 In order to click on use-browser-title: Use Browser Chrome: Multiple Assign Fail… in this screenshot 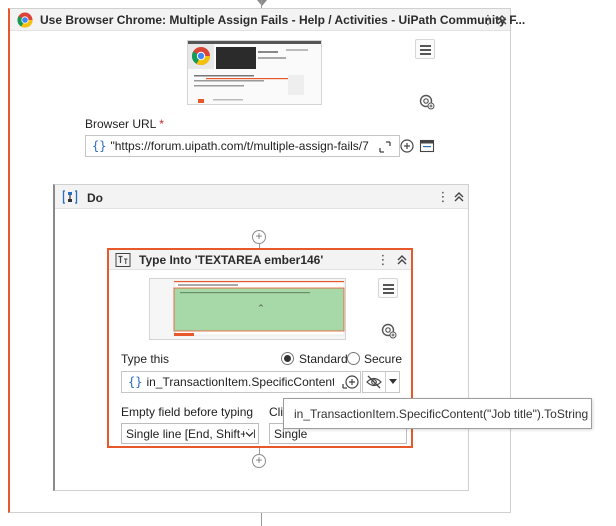, I will do `click(283, 20)`.